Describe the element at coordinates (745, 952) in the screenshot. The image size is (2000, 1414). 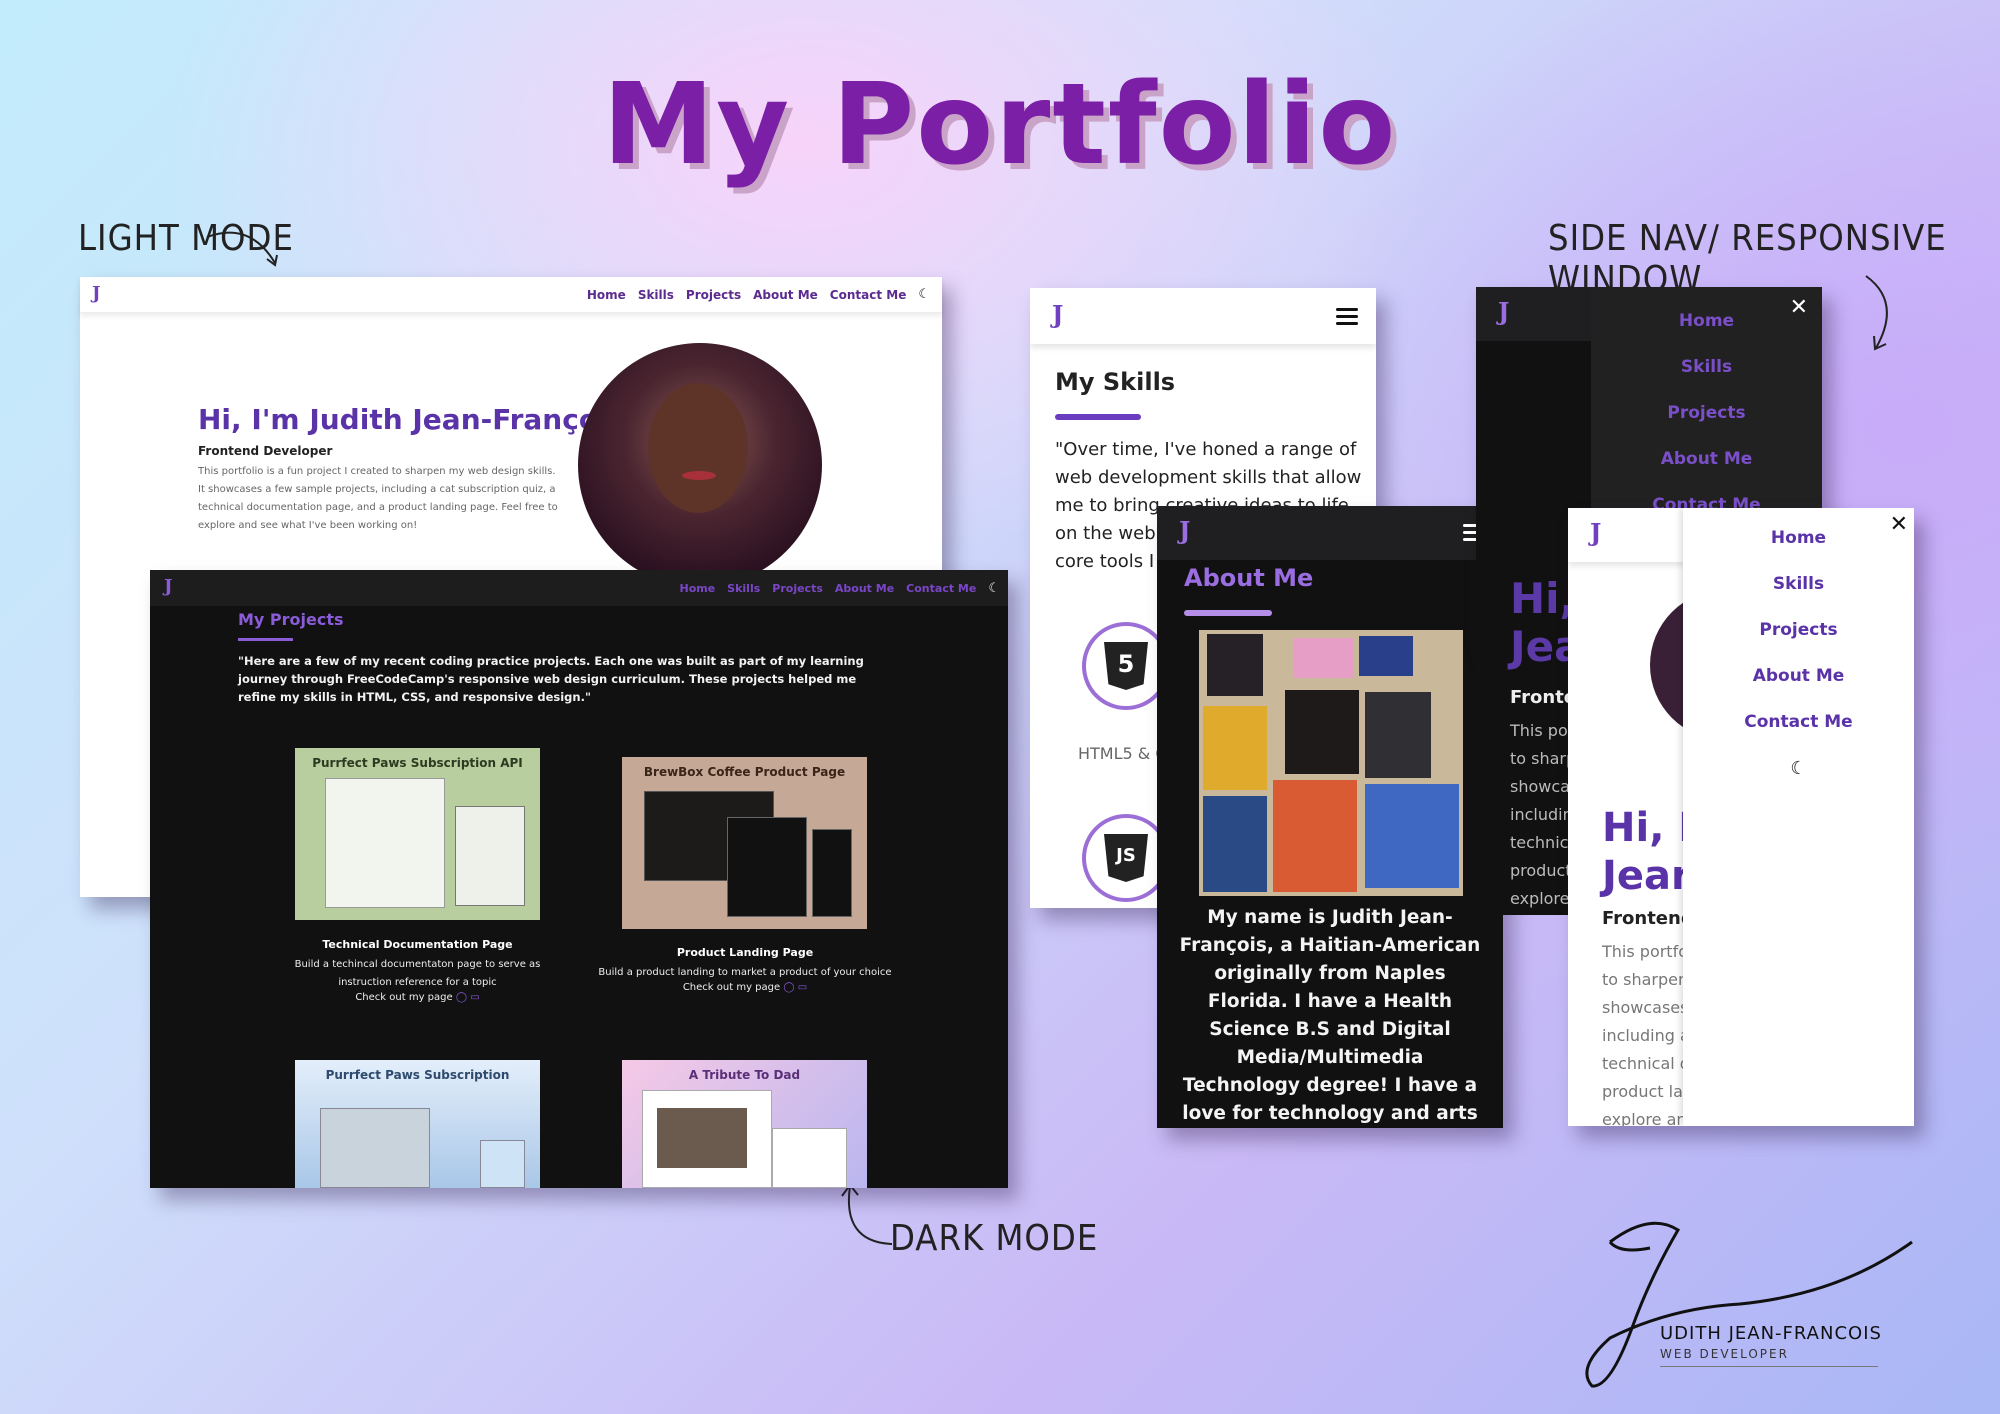
I see `project-title: Product Landing Page` at that location.